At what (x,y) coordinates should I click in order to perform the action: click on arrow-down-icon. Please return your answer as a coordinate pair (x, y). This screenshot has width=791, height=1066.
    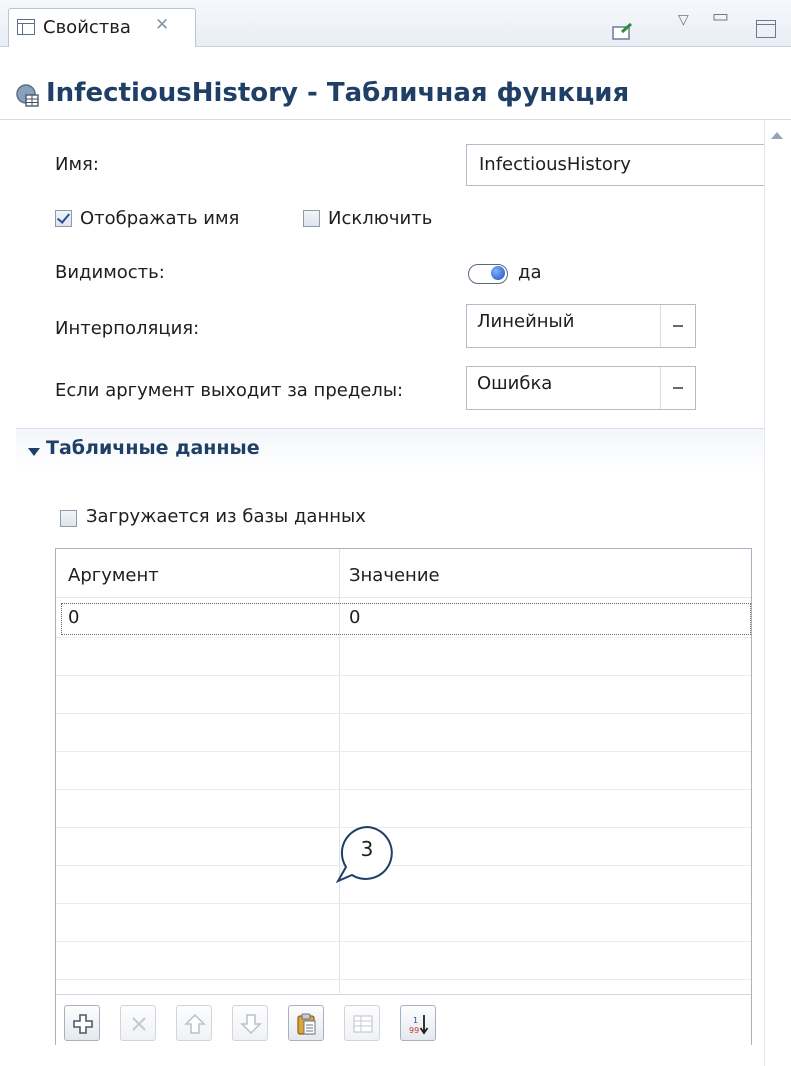
    Looking at the image, I should click on (251, 1024).